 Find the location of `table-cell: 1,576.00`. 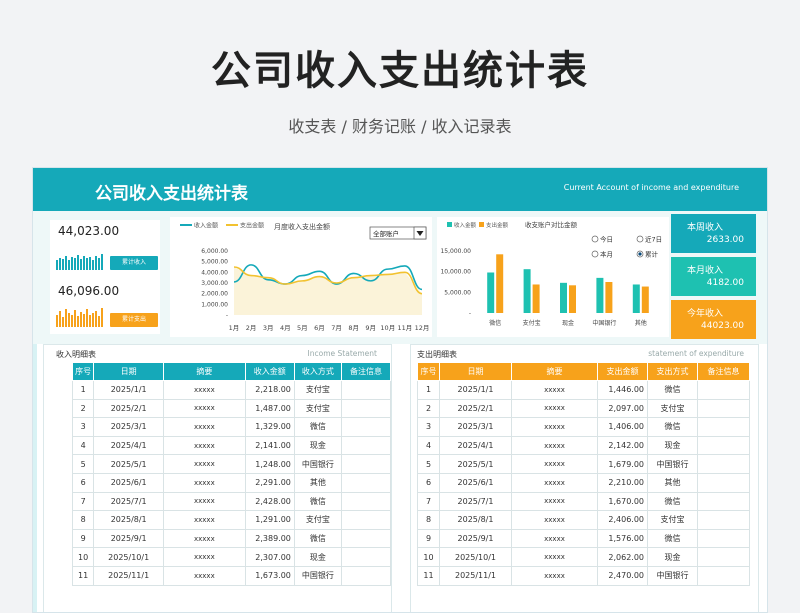

table-cell: 1,576.00 is located at coordinates (622, 538).